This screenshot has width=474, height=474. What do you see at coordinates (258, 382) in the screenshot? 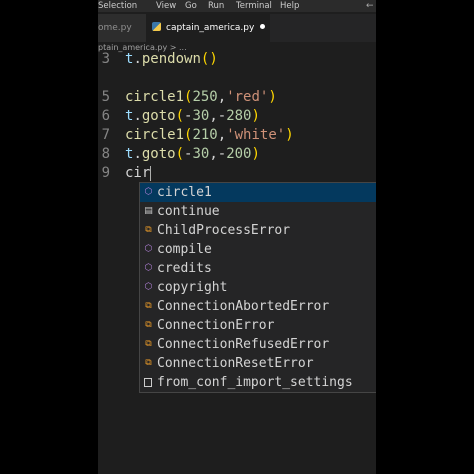
I see `suggestion-item: from_conf_import_settings` at bounding box center [258, 382].